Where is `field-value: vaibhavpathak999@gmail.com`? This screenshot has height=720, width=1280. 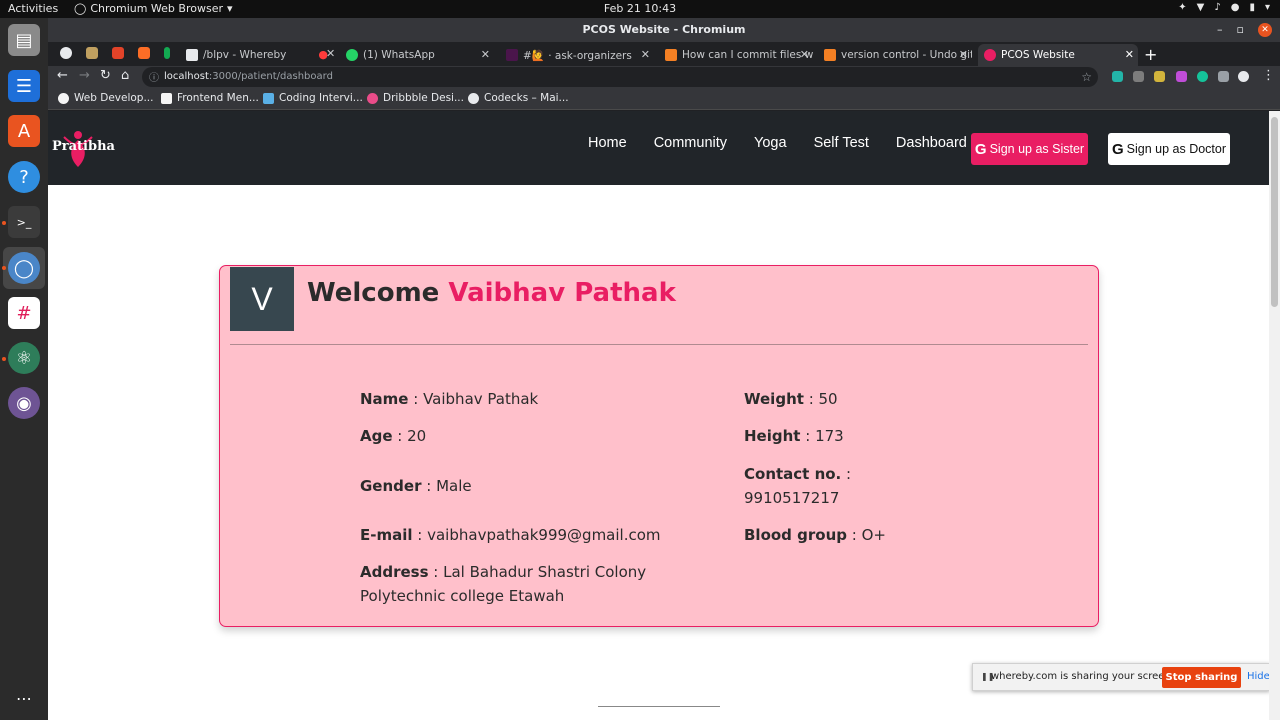
field-value: vaibhavpathak999@gmail.com is located at coordinates (544, 535).